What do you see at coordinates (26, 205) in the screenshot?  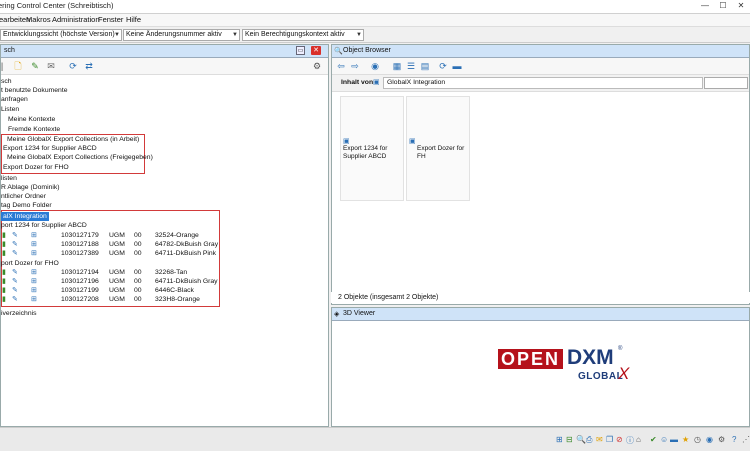 I see `tree-item: tag Demo Folder` at bounding box center [26, 205].